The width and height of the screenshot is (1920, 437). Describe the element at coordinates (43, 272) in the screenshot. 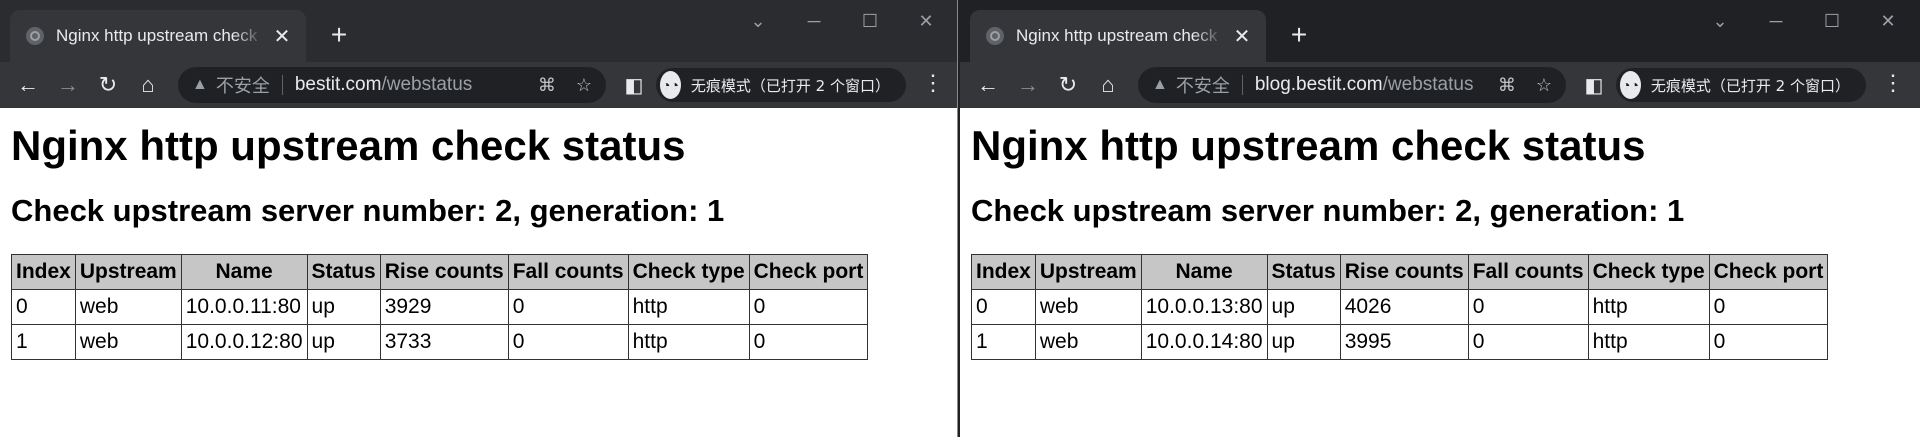

I see `column-header: Index` at that location.